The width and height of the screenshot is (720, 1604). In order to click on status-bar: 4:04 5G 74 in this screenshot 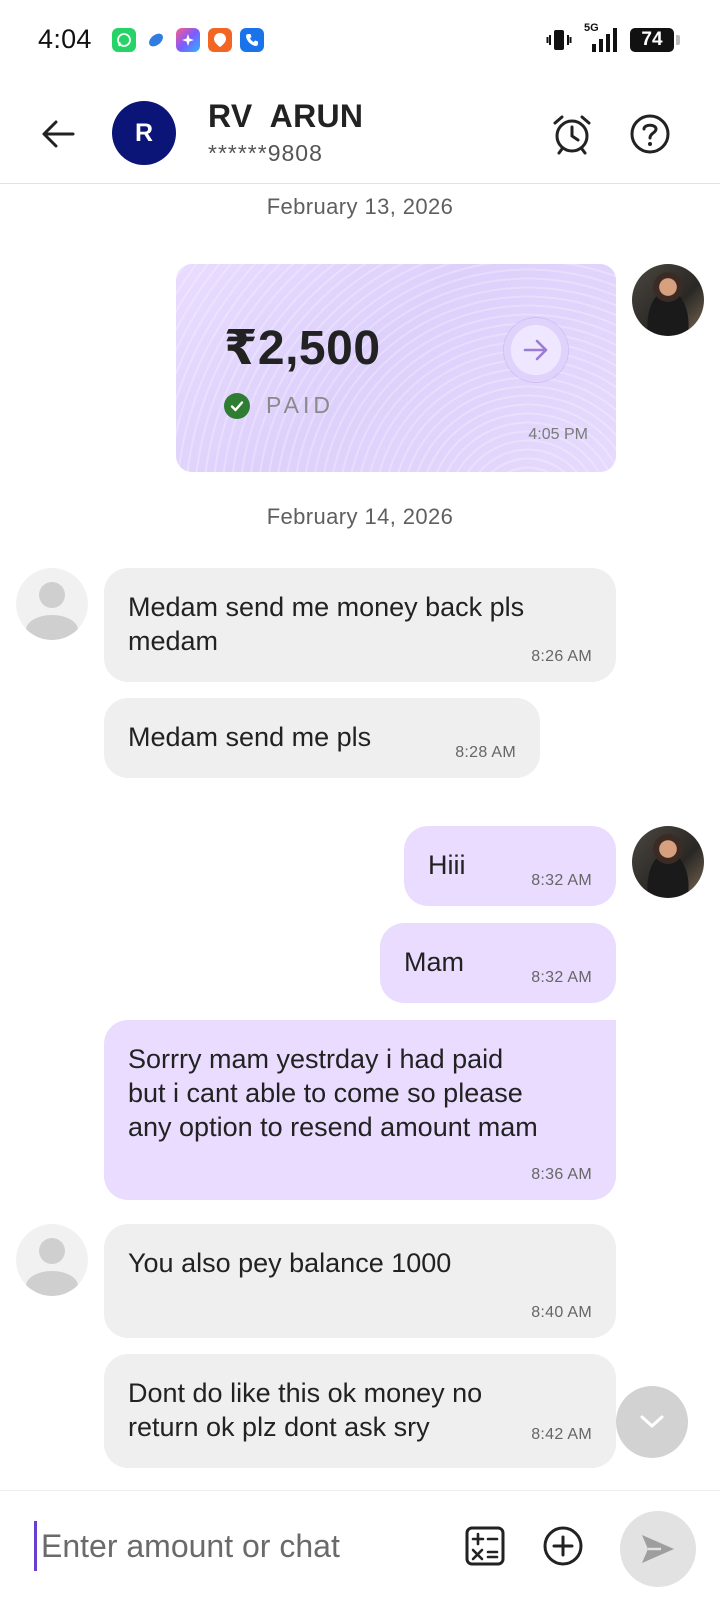, I will do `click(360, 42)`.